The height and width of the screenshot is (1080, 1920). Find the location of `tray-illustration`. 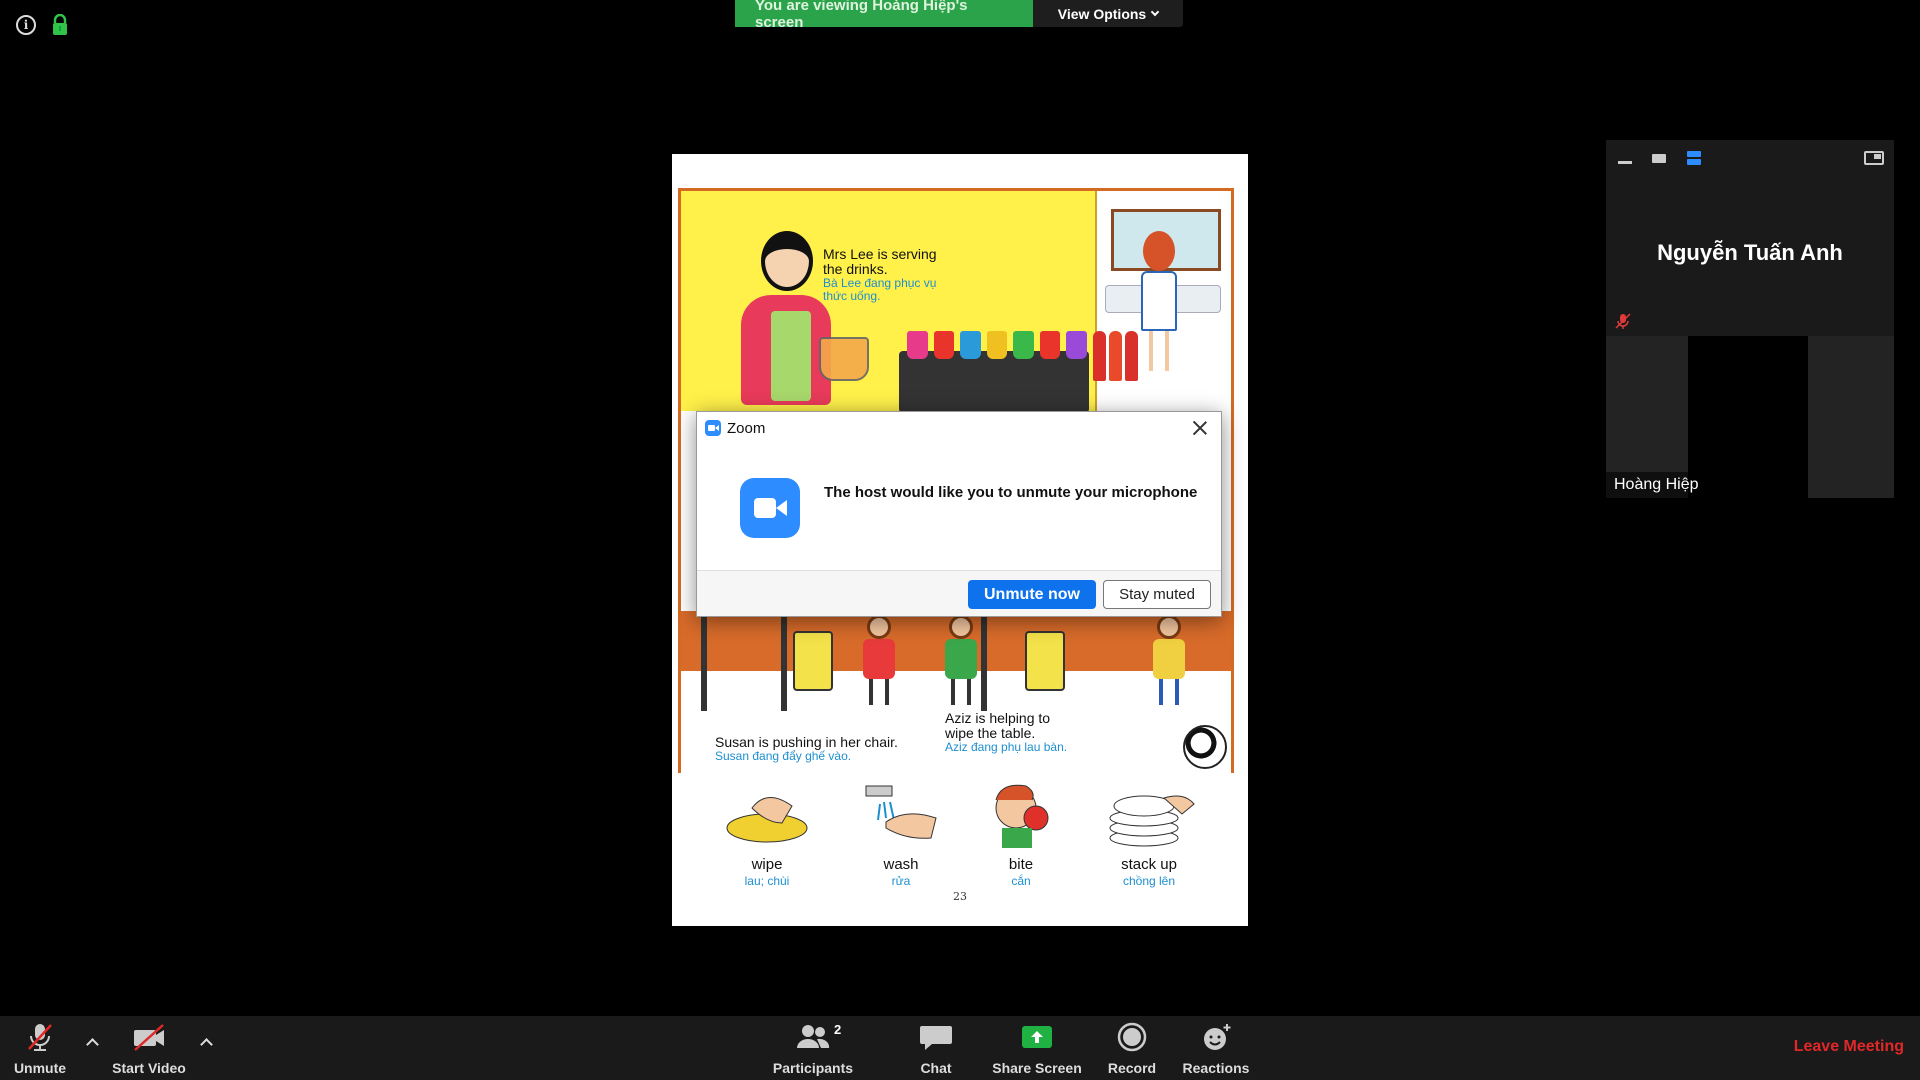

tray-illustration is located at coordinates (994, 382).